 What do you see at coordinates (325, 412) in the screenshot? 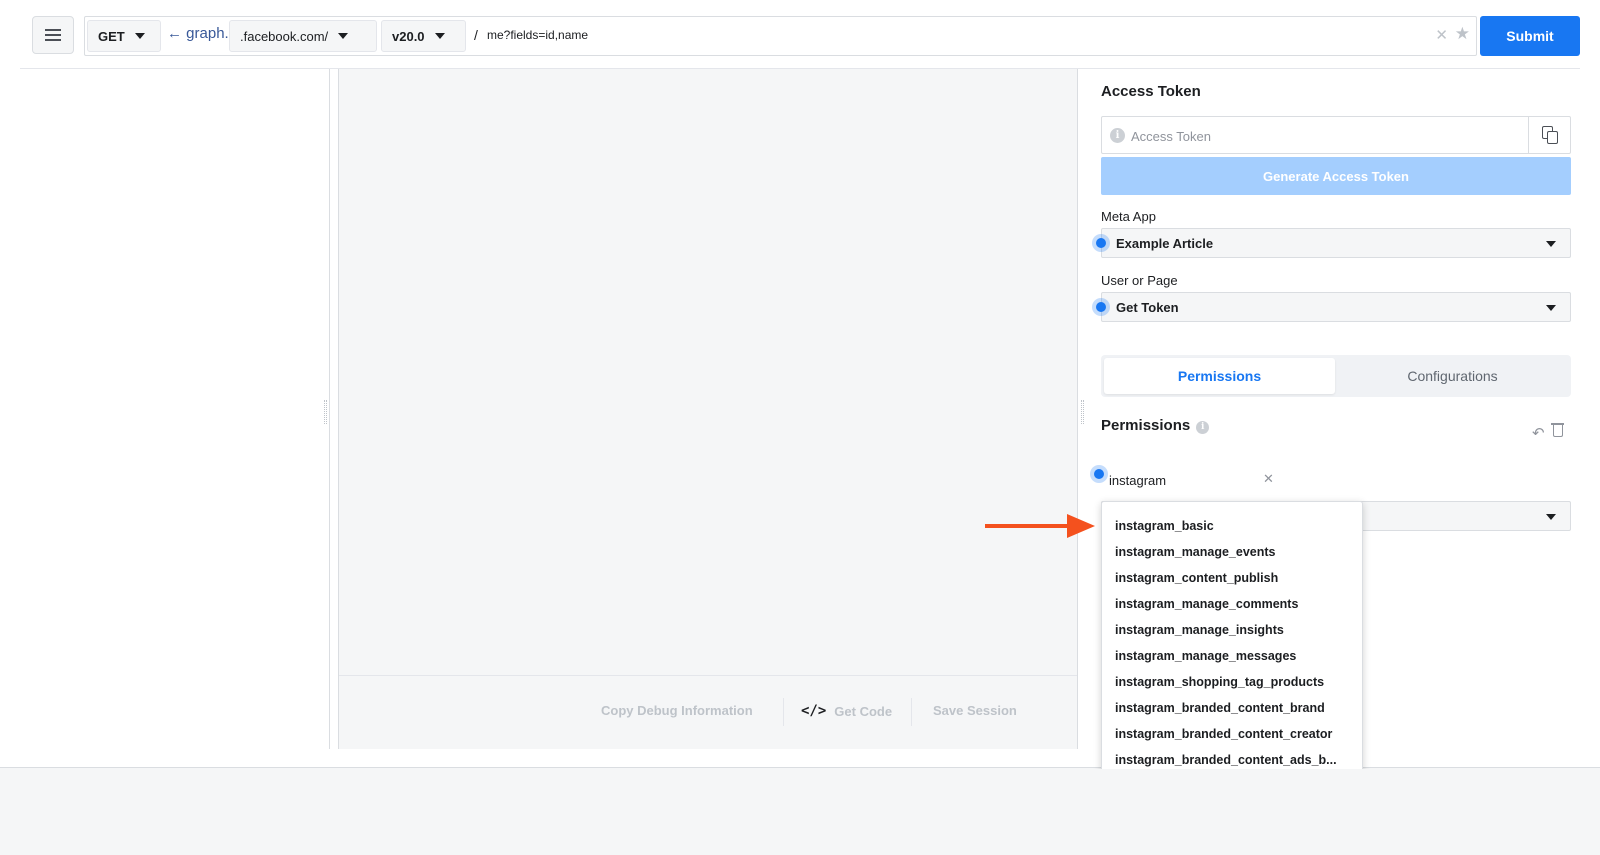
I see `resize-handle-left` at bounding box center [325, 412].